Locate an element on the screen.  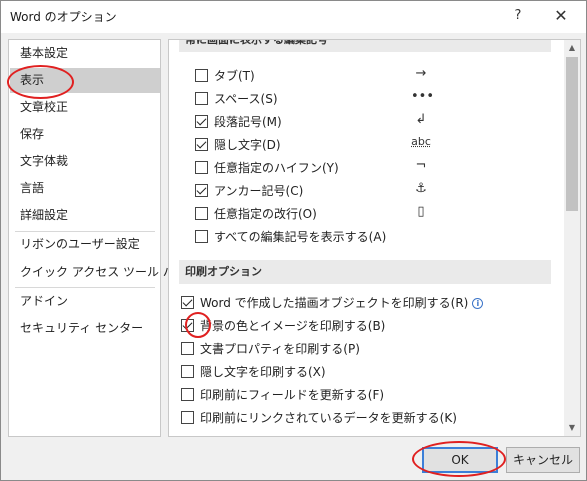
nav-item-typography: 文字体裁 is located at coordinates (85, 161).